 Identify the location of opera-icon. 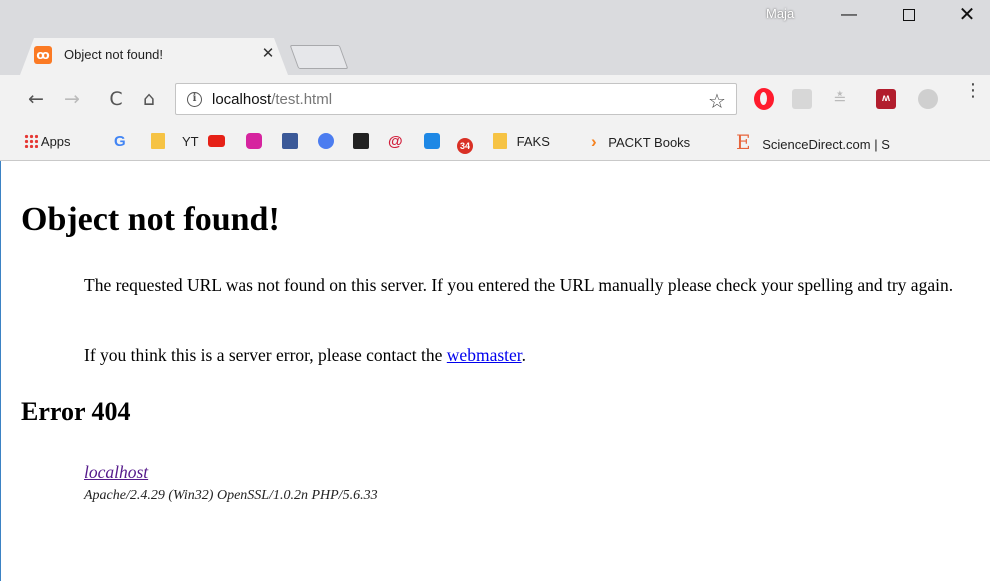
(764, 99).